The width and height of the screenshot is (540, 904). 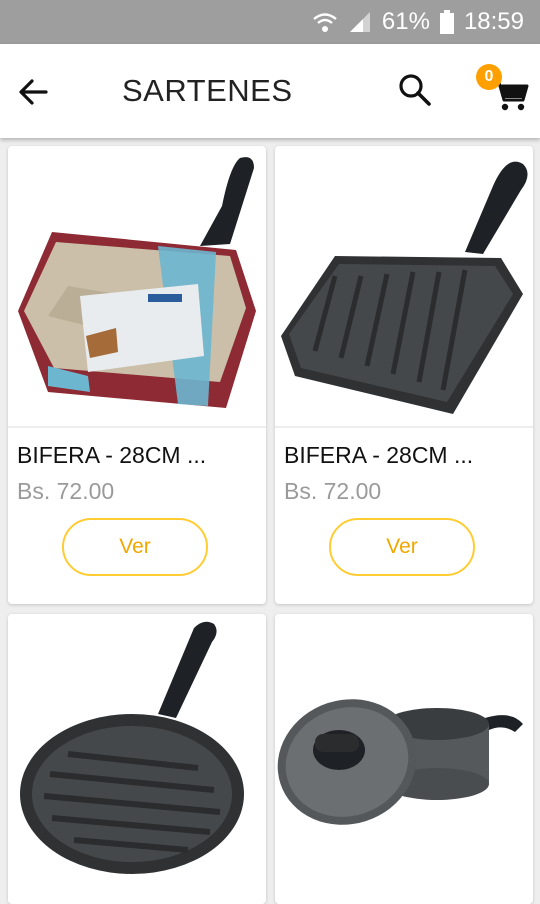 What do you see at coordinates (405, 21) in the screenshot?
I see `battery-percent: 61%` at bounding box center [405, 21].